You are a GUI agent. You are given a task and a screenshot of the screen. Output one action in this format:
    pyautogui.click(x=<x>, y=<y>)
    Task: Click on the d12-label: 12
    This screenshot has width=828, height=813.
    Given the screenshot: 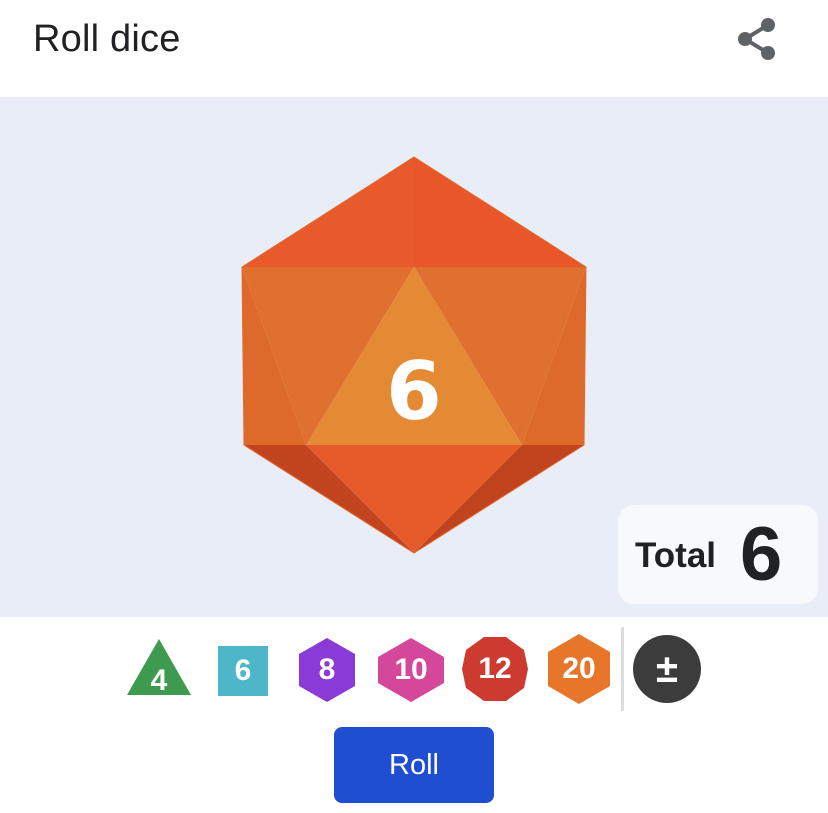 What is the action you would take?
    pyautogui.click(x=495, y=668)
    